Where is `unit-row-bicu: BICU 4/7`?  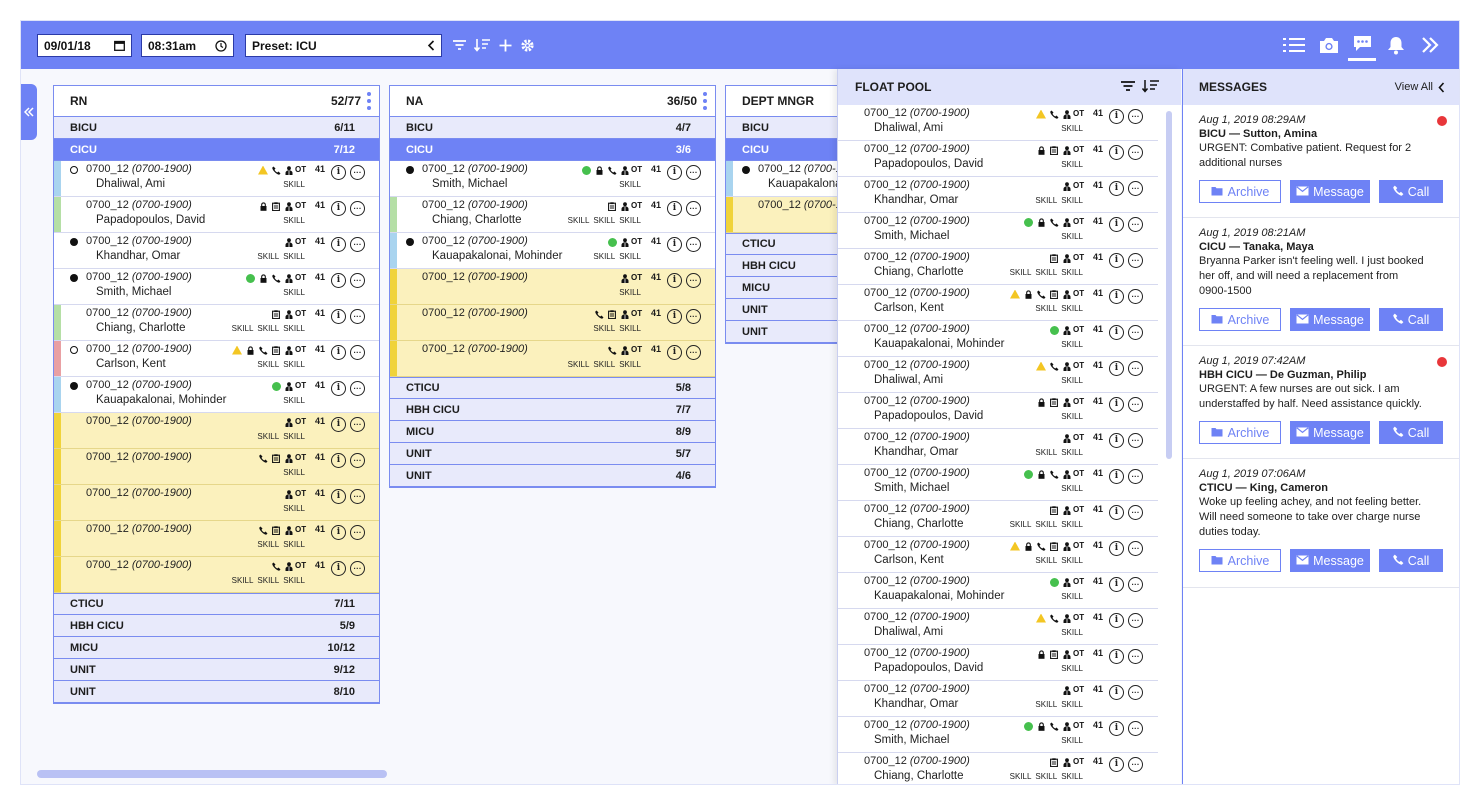 unit-row-bicu: BICU 4/7 is located at coordinates (552, 128).